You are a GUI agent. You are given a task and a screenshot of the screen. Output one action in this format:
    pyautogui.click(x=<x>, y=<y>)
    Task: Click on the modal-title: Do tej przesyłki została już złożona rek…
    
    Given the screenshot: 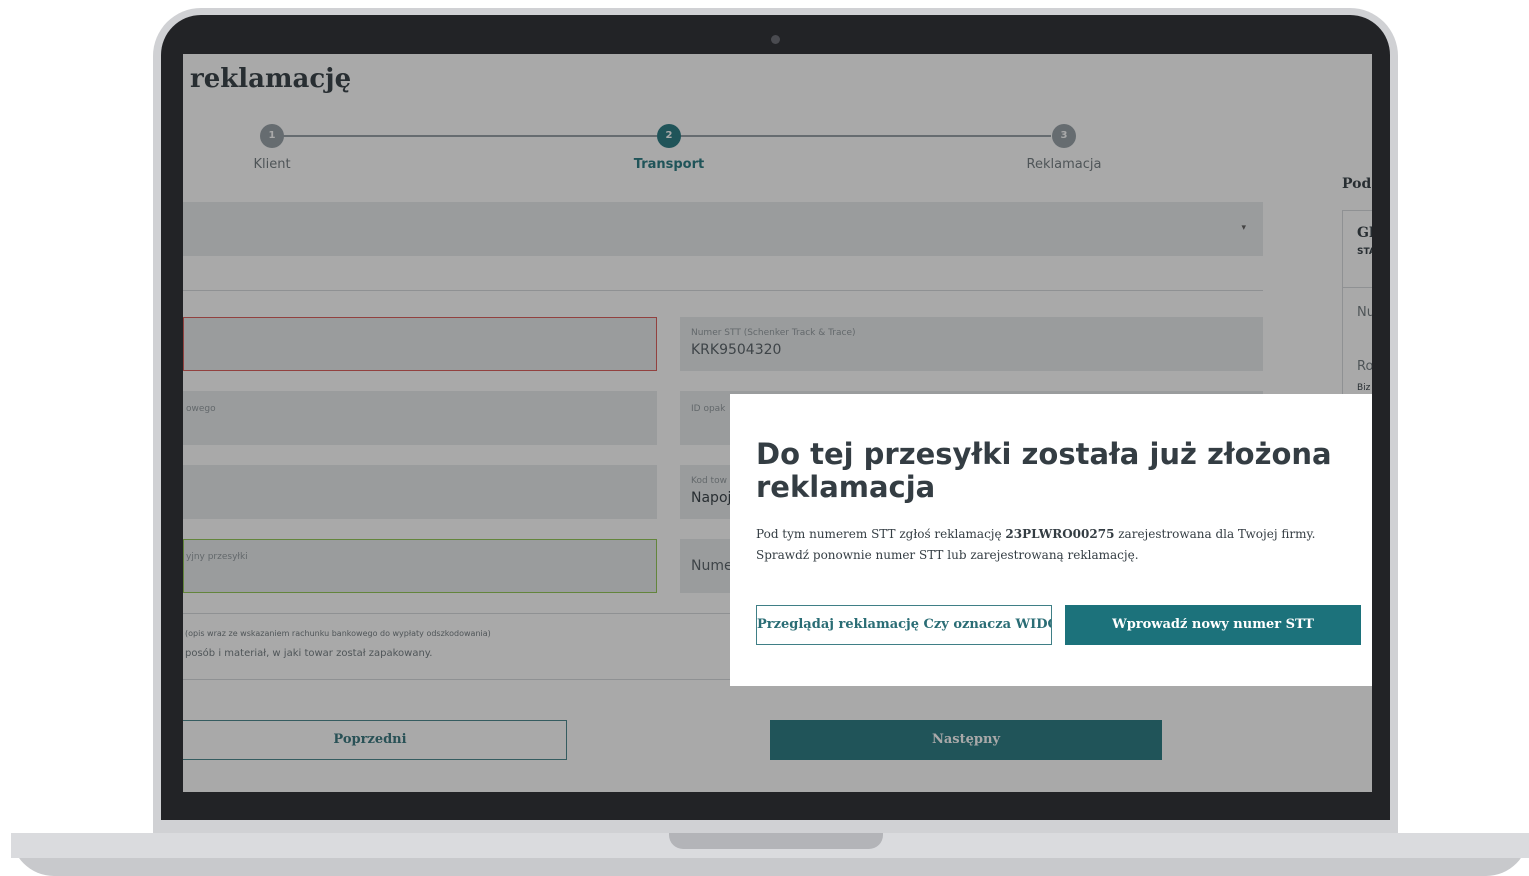 What is the action you would take?
    pyautogui.click(x=1044, y=470)
    